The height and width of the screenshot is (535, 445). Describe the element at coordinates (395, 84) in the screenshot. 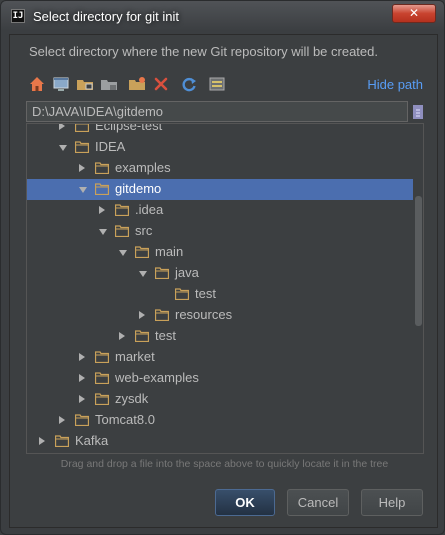

I see `hide-path-link: Hide path` at that location.